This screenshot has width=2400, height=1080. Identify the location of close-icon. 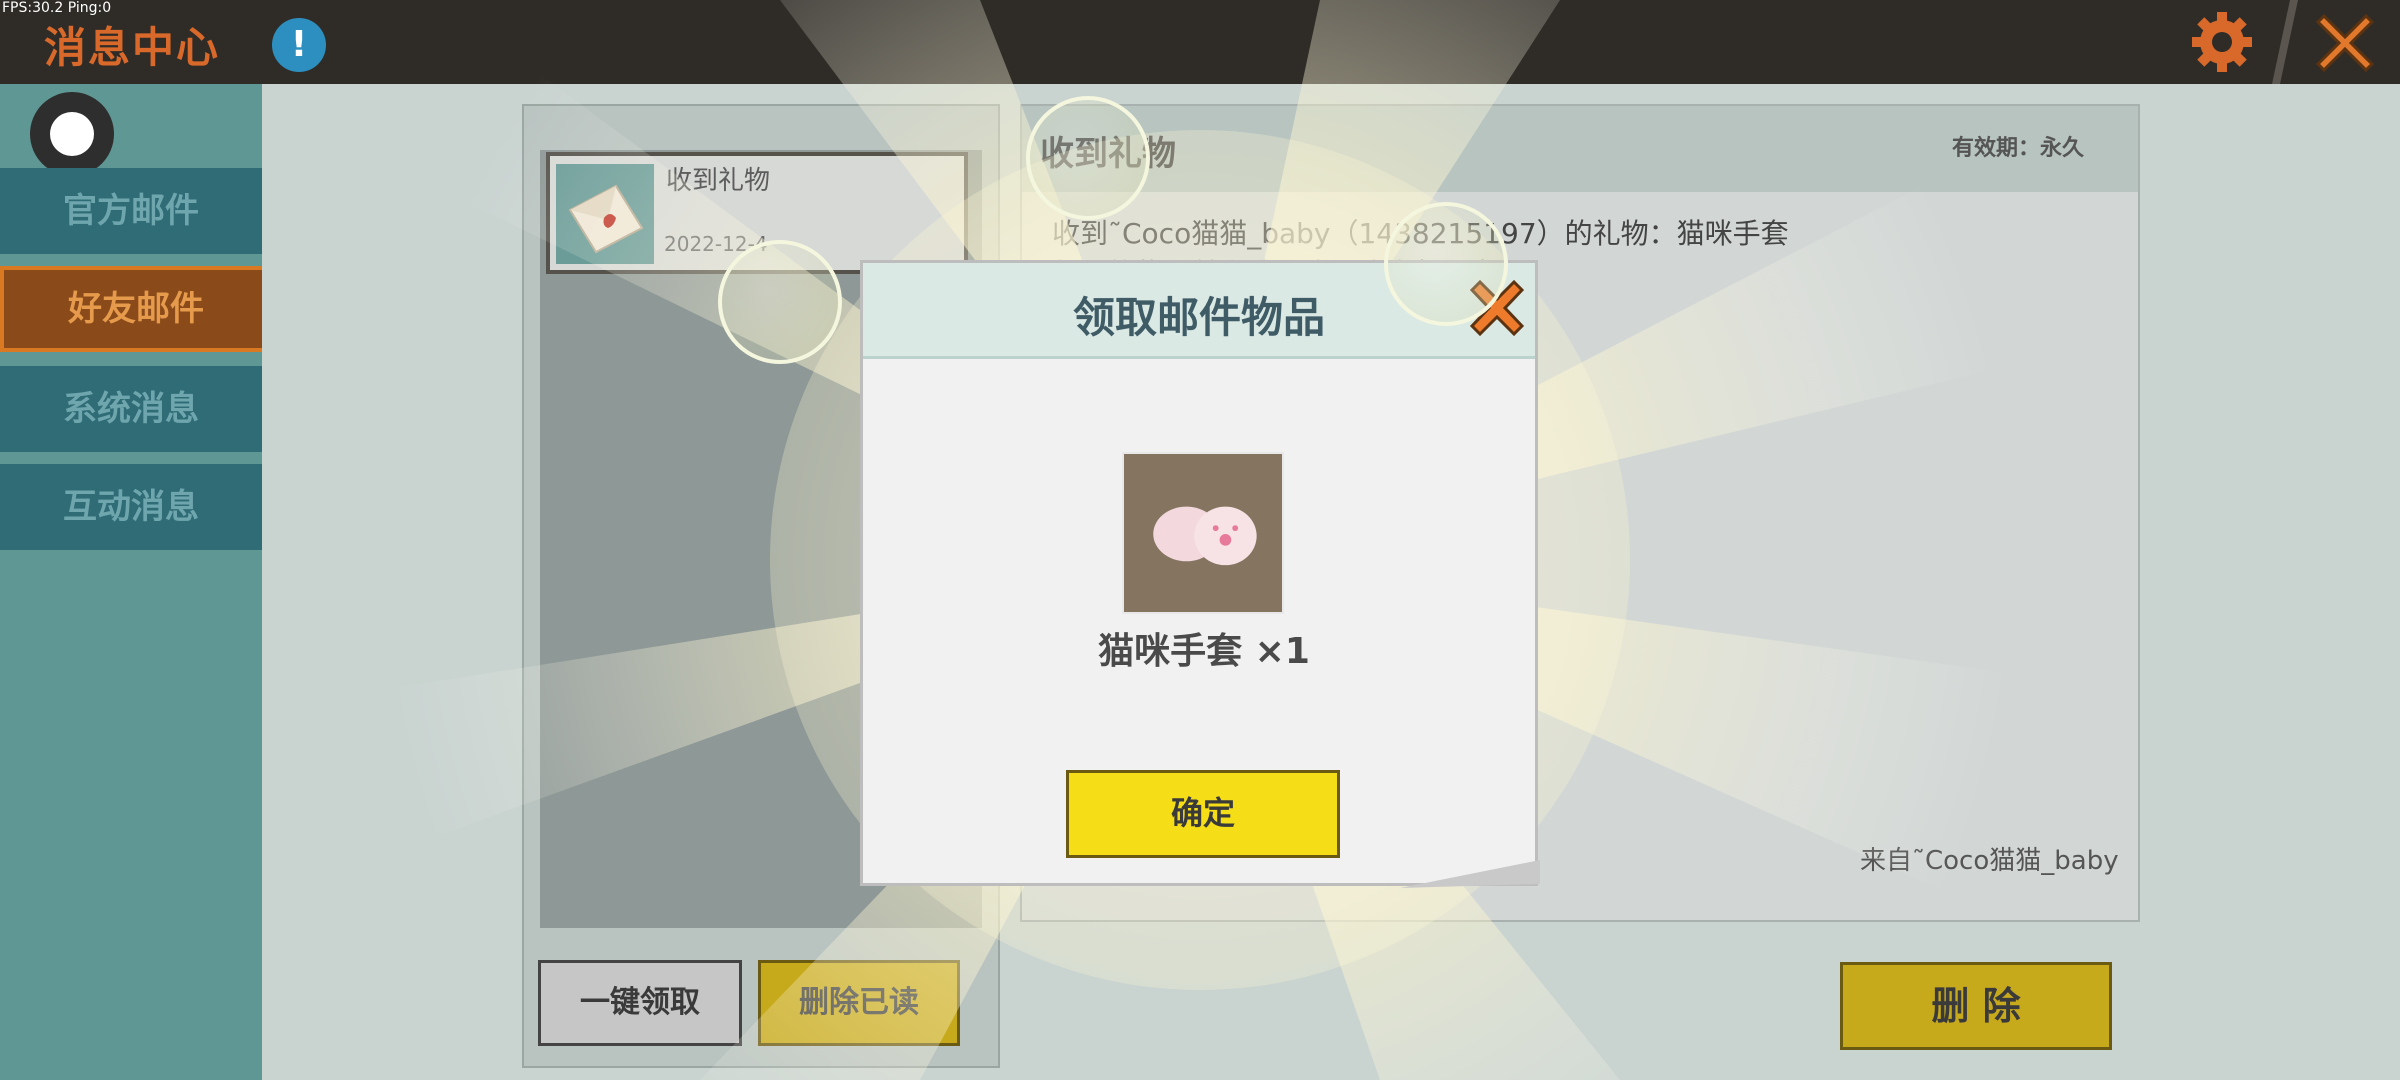
(2345, 43).